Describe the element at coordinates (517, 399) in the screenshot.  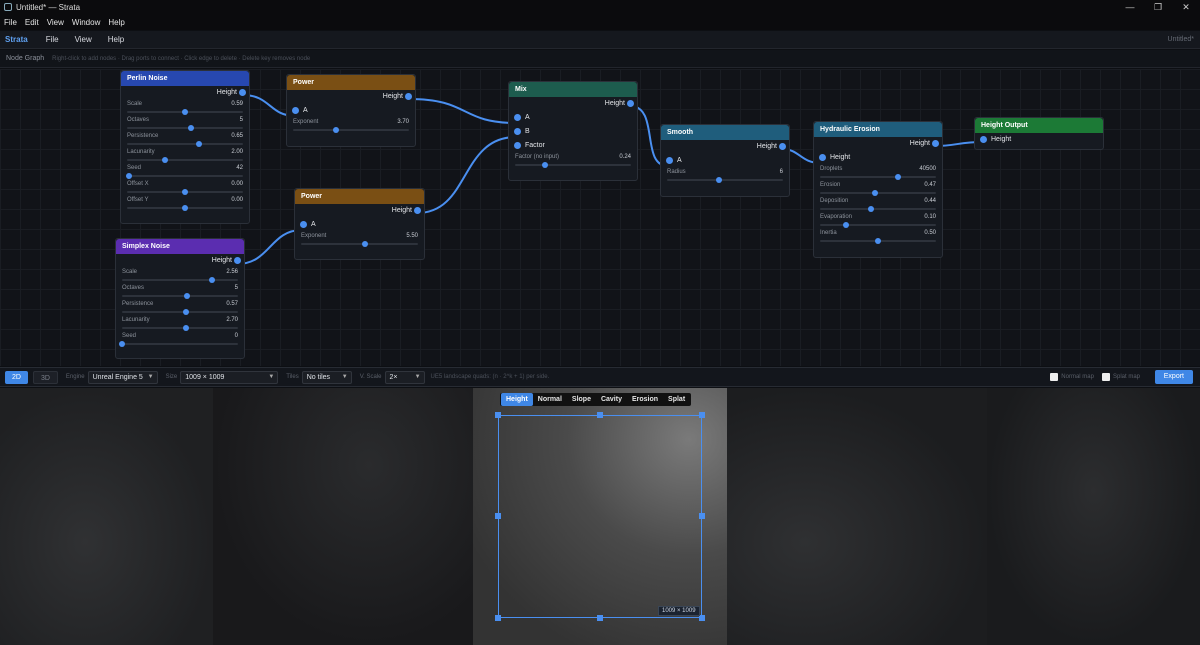
I see `tab-height: Height` at that location.